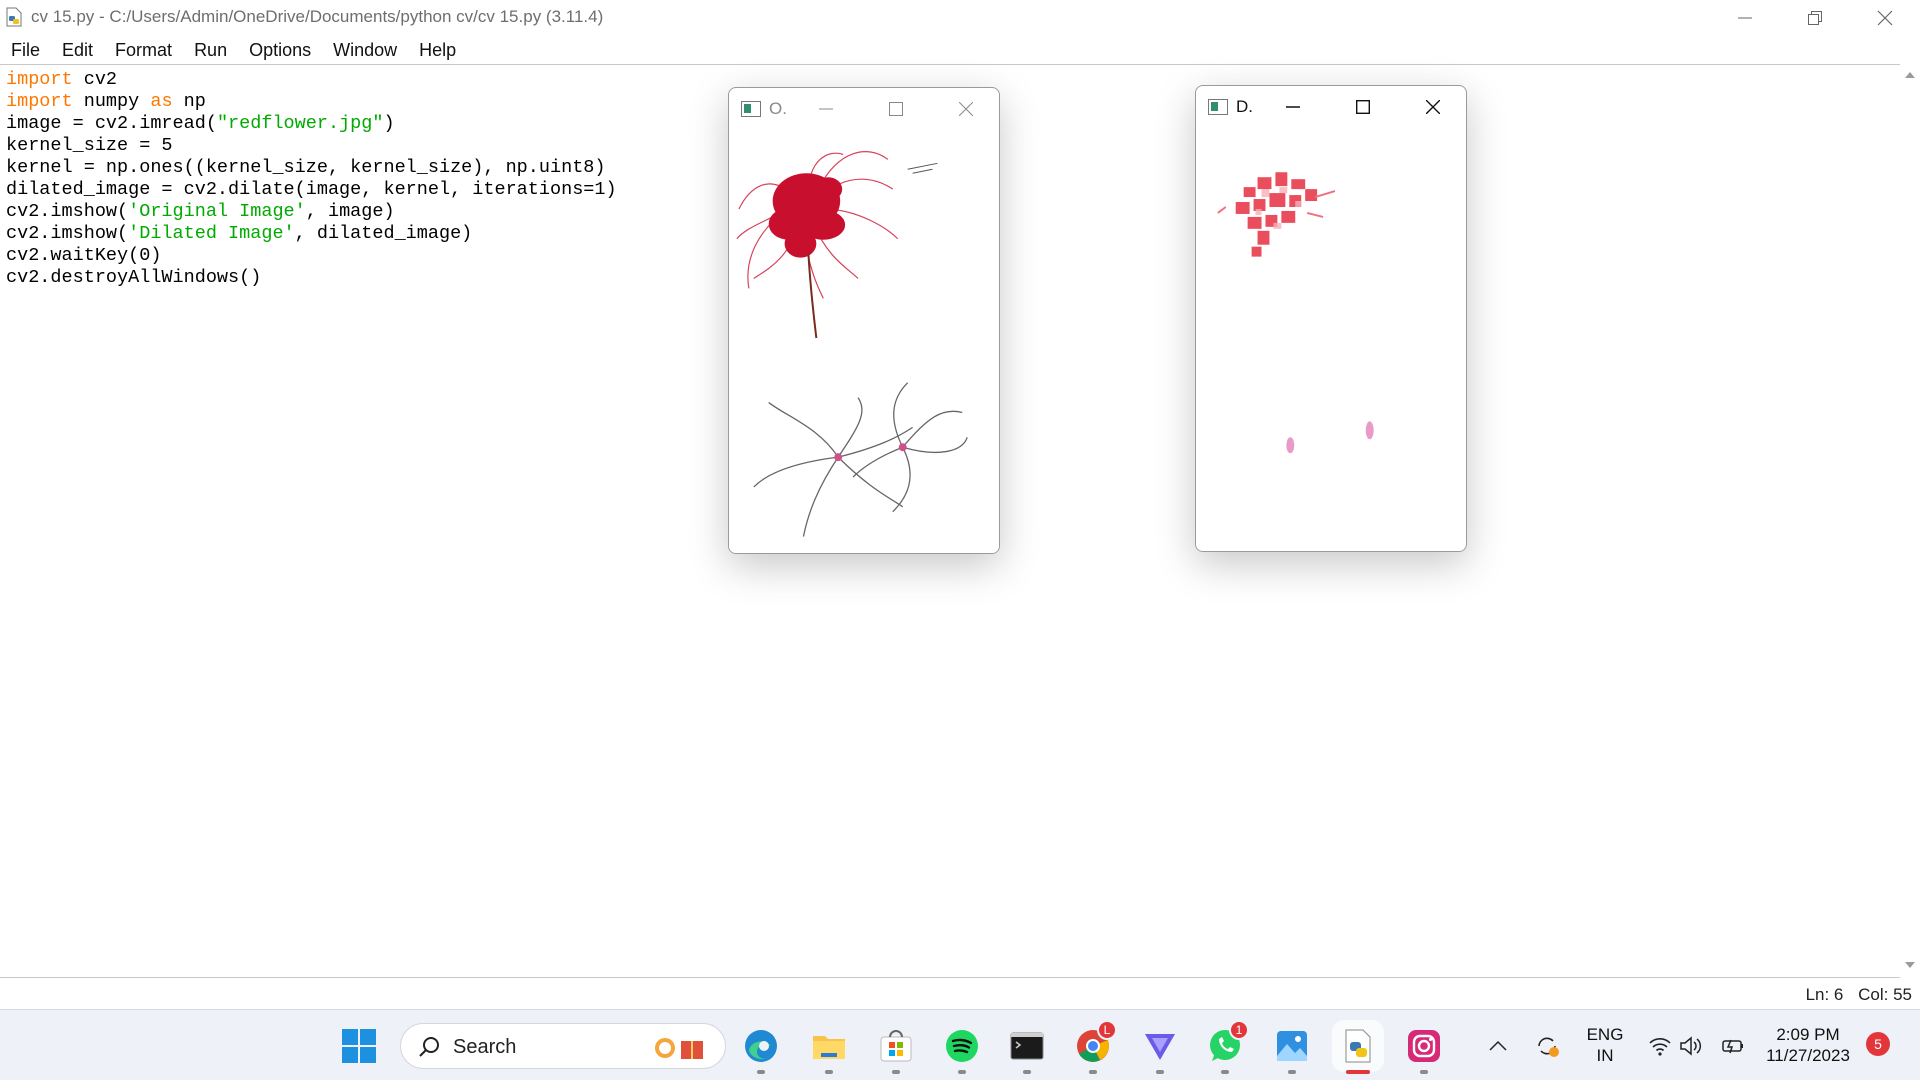 This screenshot has height=1080, width=1920. What do you see at coordinates (311, 80) in the screenshot?
I see `code-line: import cv2` at bounding box center [311, 80].